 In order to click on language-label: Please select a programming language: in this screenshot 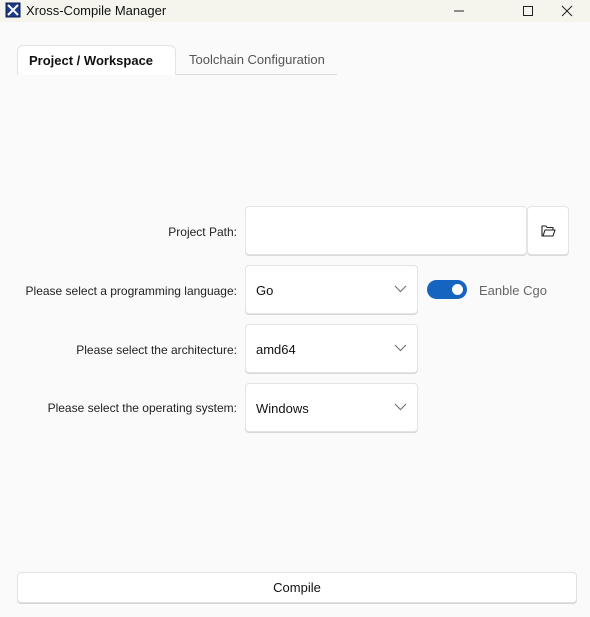, I will do `click(131, 291)`.